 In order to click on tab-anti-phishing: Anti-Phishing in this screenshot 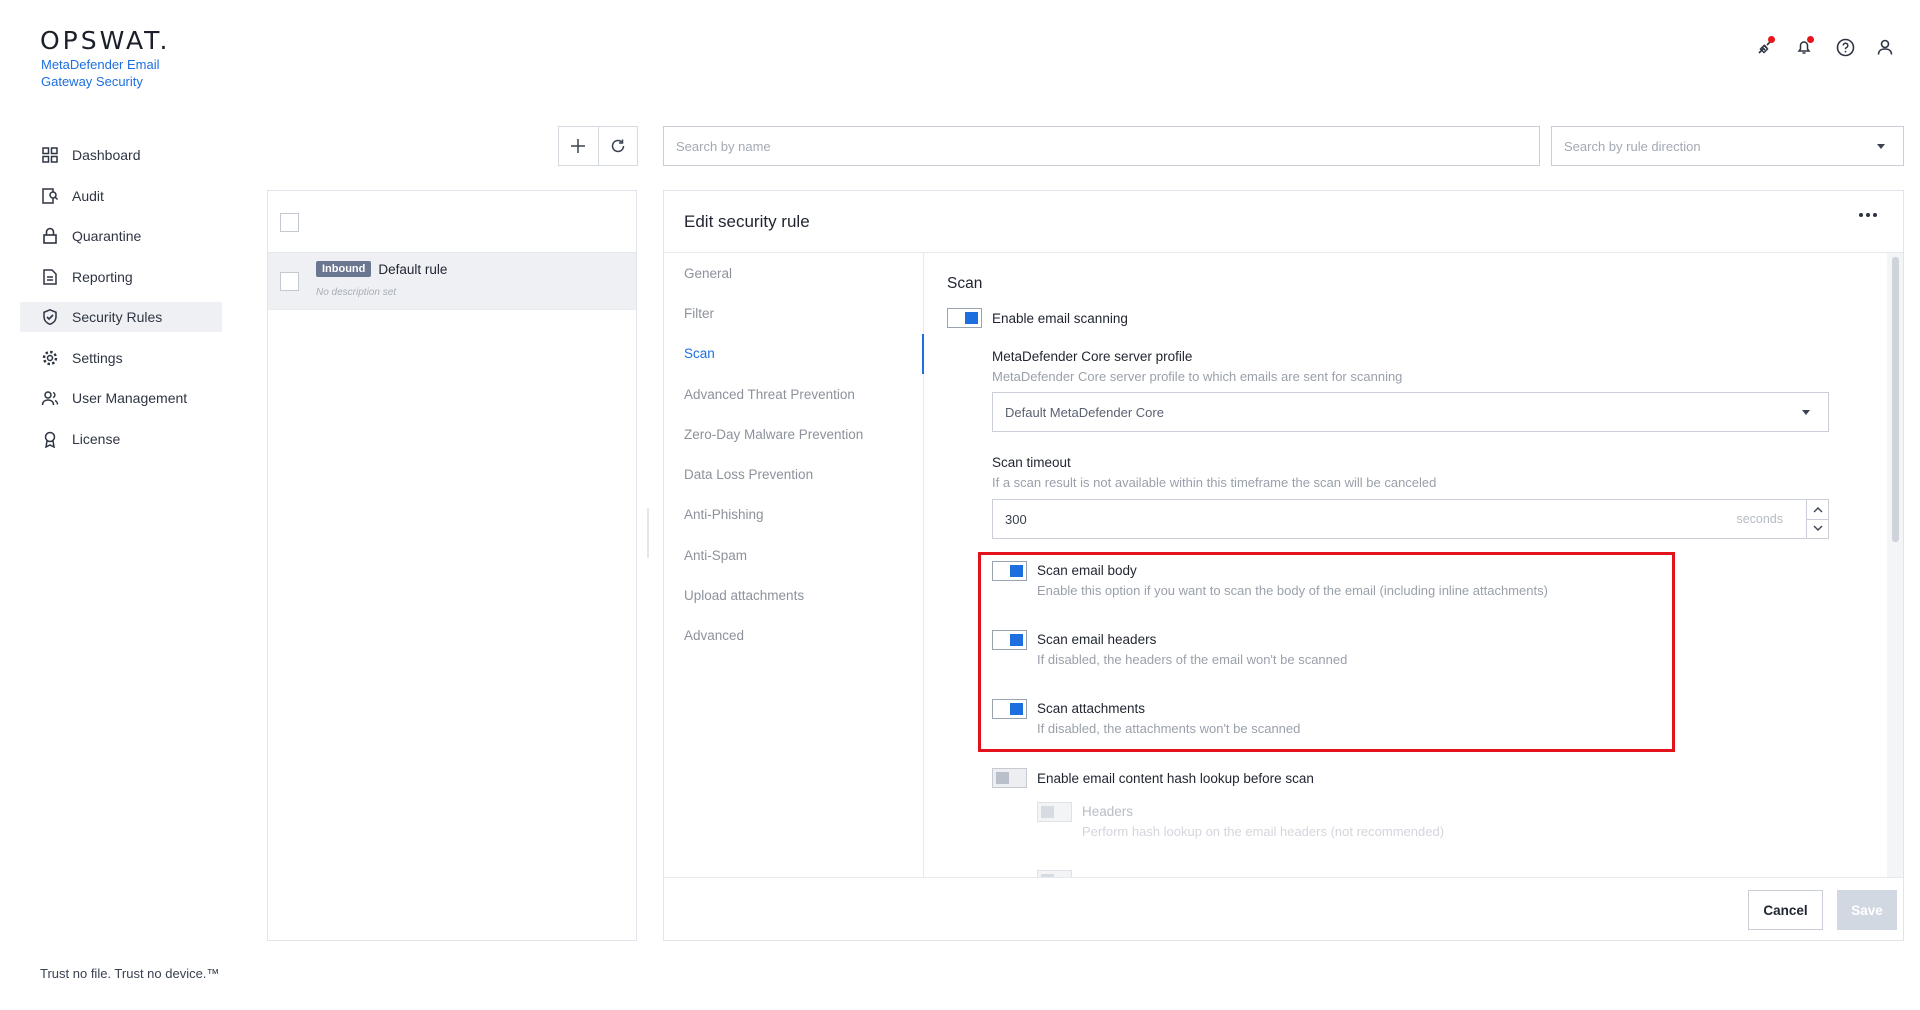, I will do `click(793, 515)`.